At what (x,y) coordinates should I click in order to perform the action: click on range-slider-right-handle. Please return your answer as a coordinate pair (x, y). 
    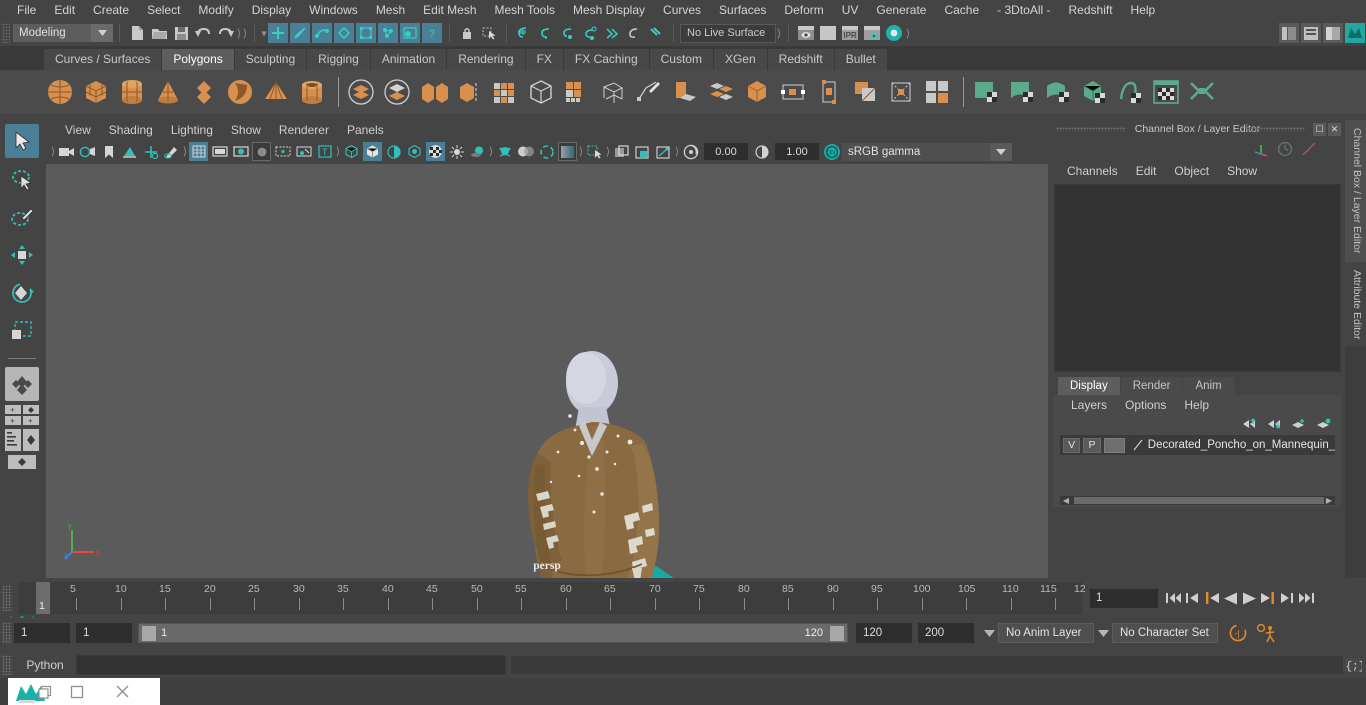
    Looking at the image, I should click on (837, 633).